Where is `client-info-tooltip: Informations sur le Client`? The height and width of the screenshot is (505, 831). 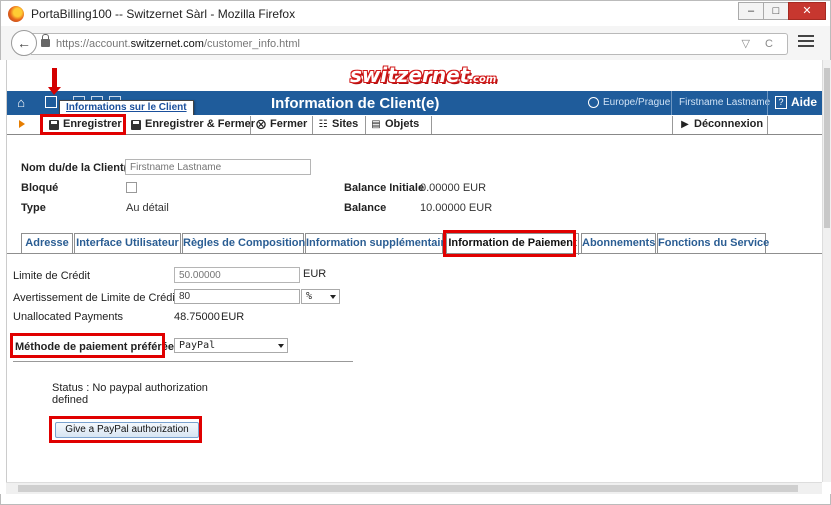
client-info-tooltip: Informations sur le Client is located at coordinates (126, 108).